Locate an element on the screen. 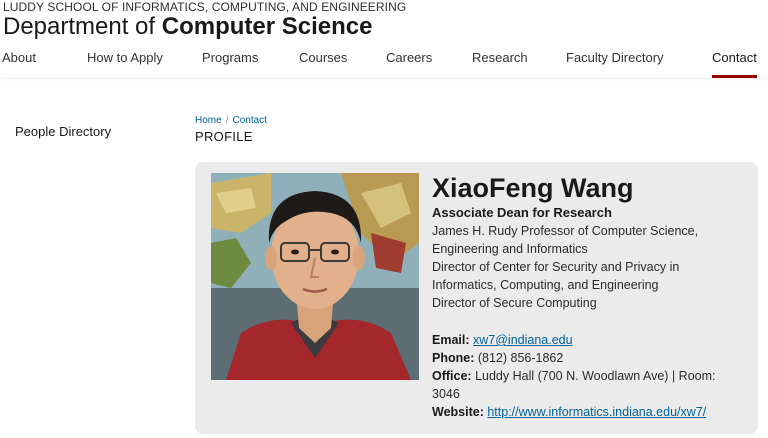 The width and height of the screenshot is (768, 438). sidebar-item-people-directory: People Directory is located at coordinates (63, 131).